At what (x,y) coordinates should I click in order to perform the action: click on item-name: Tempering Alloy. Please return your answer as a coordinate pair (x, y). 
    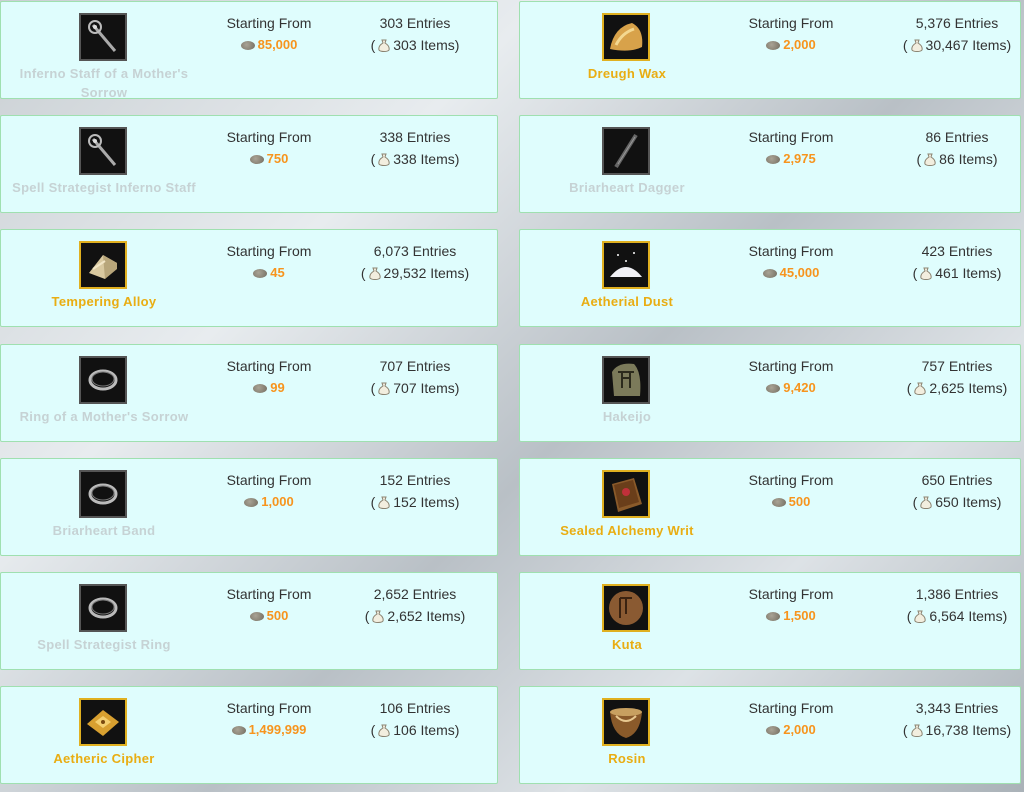
    Looking at the image, I should click on (104, 301).